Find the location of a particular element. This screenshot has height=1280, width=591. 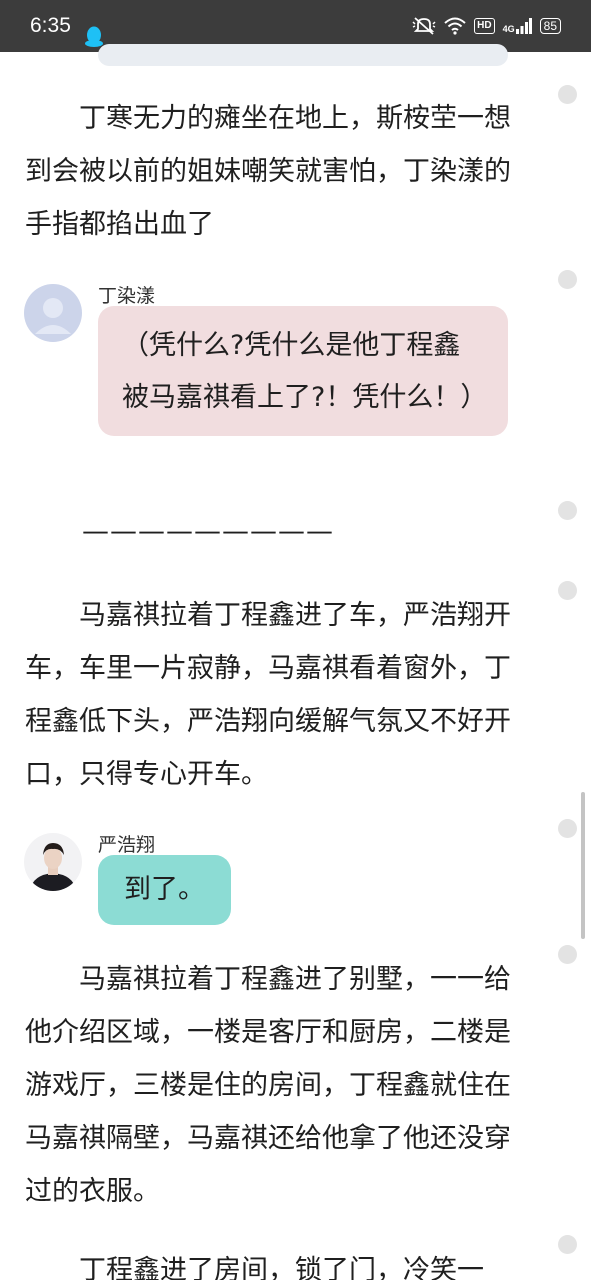

scrollbar-thumb is located at coordinates (583, 865).